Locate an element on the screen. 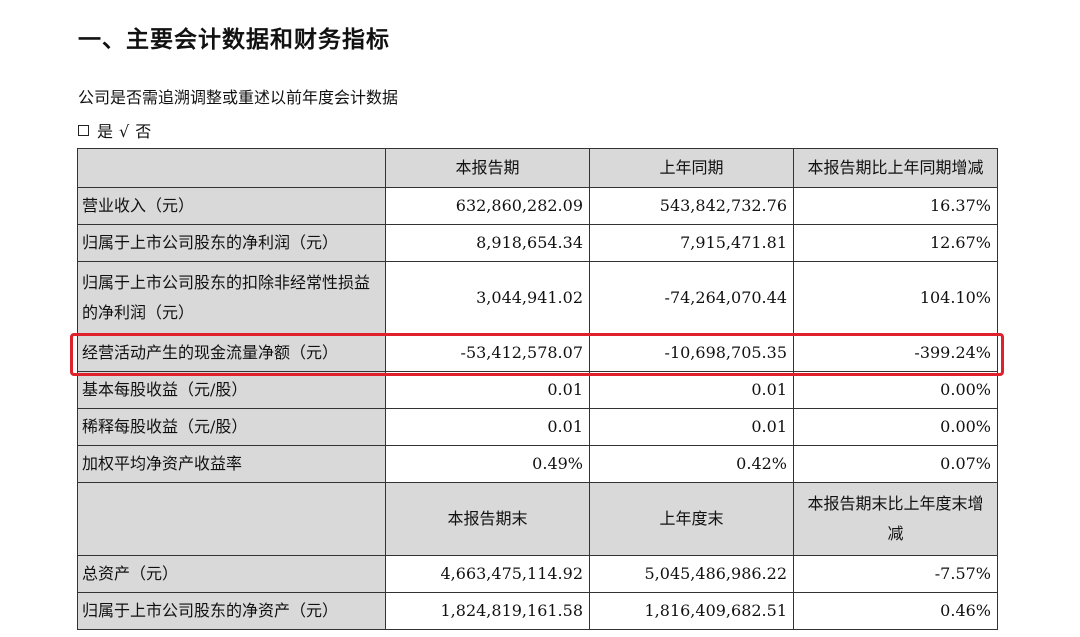 The image size is (1080, 637). current-value: 3,044,941.02 is located at coordinates (487, 298).